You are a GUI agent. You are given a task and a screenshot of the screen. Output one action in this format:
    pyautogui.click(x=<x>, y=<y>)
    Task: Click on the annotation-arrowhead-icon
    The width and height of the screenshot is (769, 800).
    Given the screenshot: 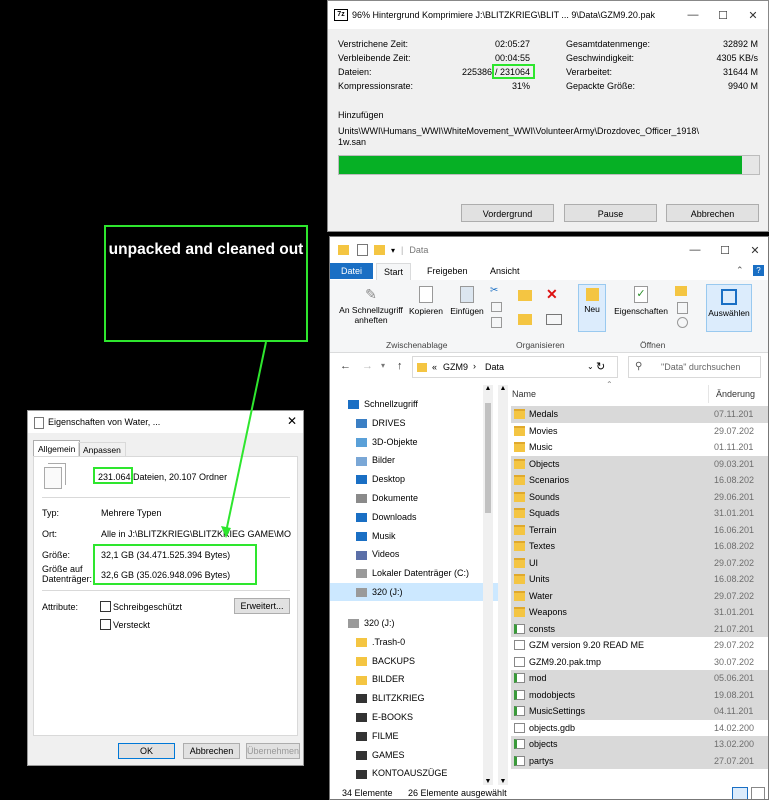 What is the action you would take?
    pyautogui.click(x=226, y=532)
    